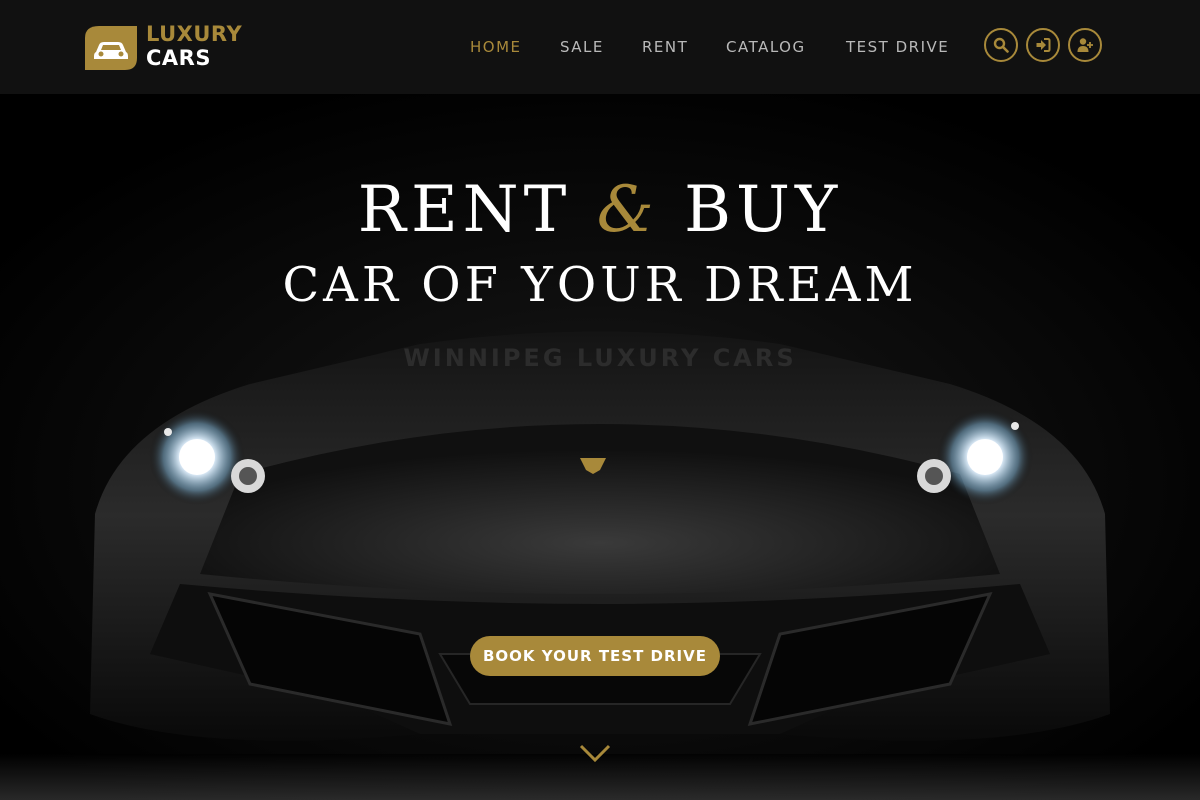 The image size is (1200, 800). What do you see at coordinates (627, 210) in the screenshot?
I see `hero-title-ampersand: &` at bounding box center [627, 210].